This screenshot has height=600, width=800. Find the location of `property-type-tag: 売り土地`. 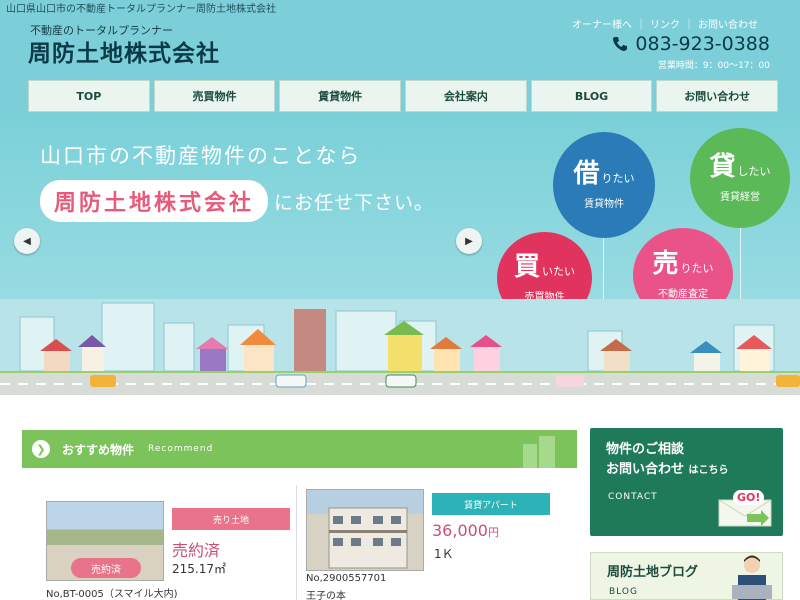

property-type-tag: 売り土地 is located at coordinates (231, 519).